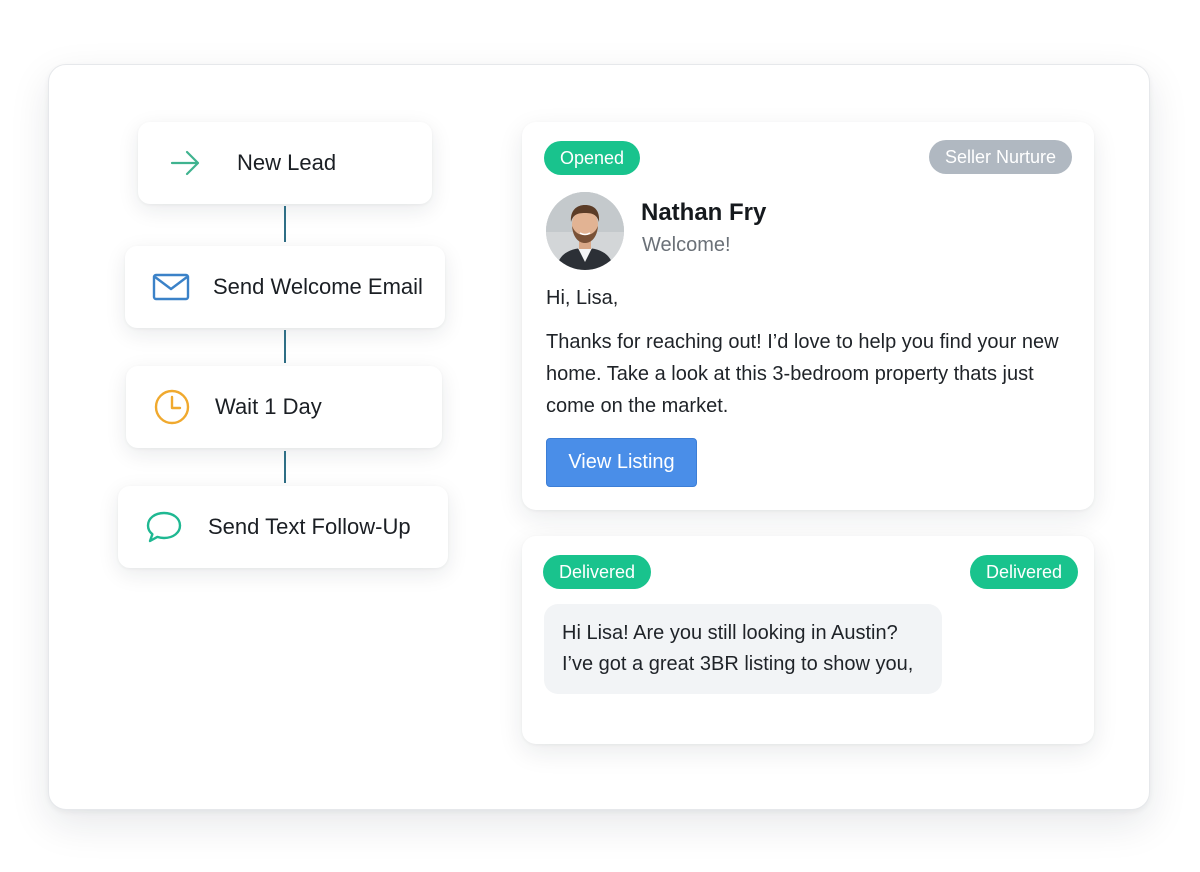  I want to click on step-wait-1-day: Wait 1 Day, so click(284, 407).